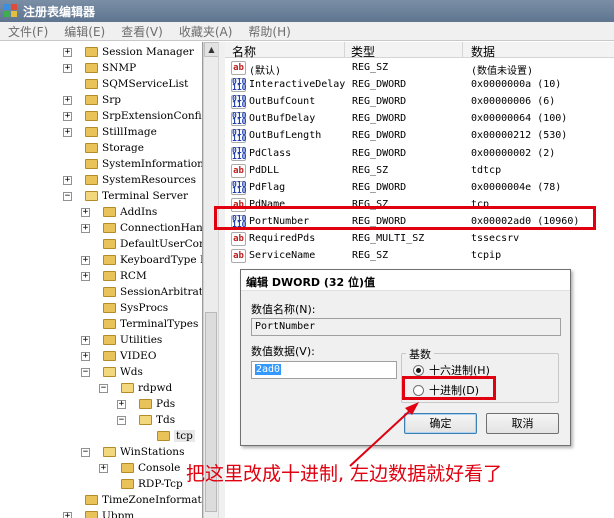  Describe the element at coordinates (166, 420) in the screenshot. I see `tree-item-label: Tds` at that location.